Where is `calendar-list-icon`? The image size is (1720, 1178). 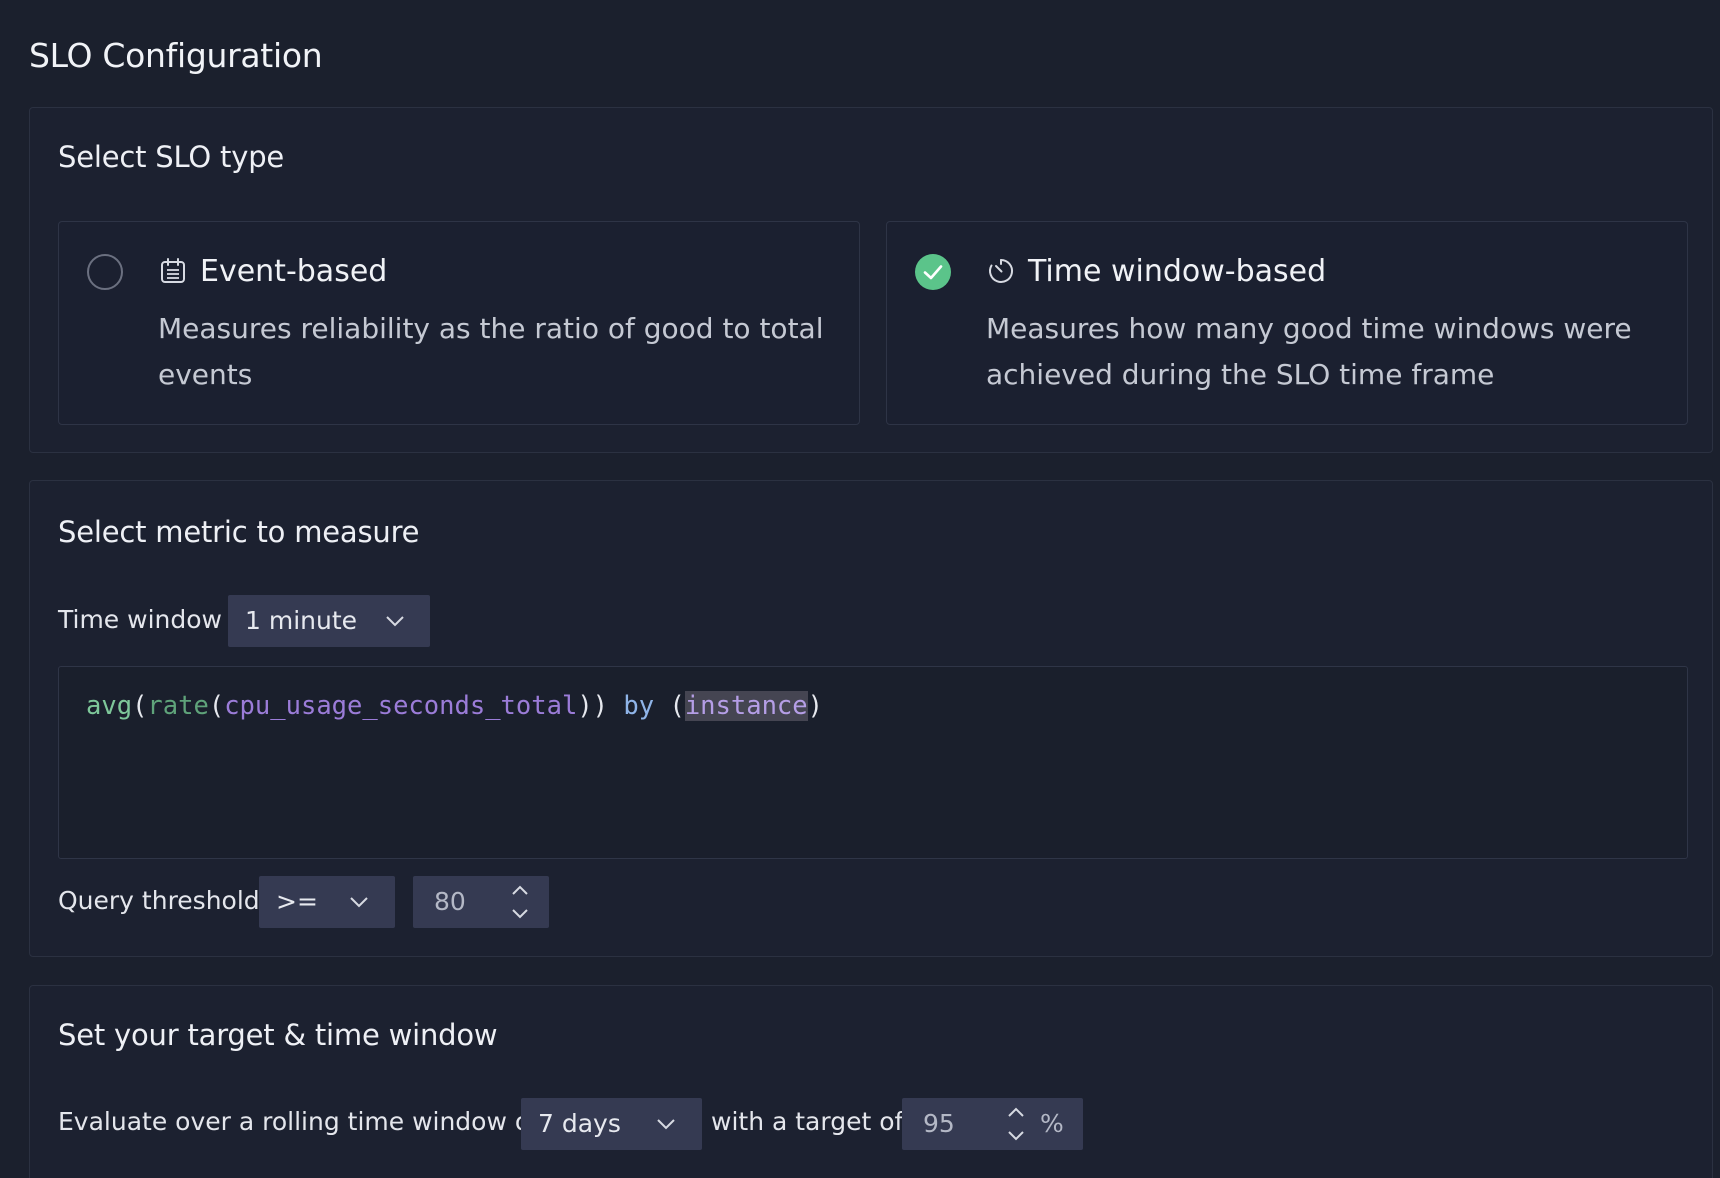 calendar-list-icon is located at coordinates (173, 270).